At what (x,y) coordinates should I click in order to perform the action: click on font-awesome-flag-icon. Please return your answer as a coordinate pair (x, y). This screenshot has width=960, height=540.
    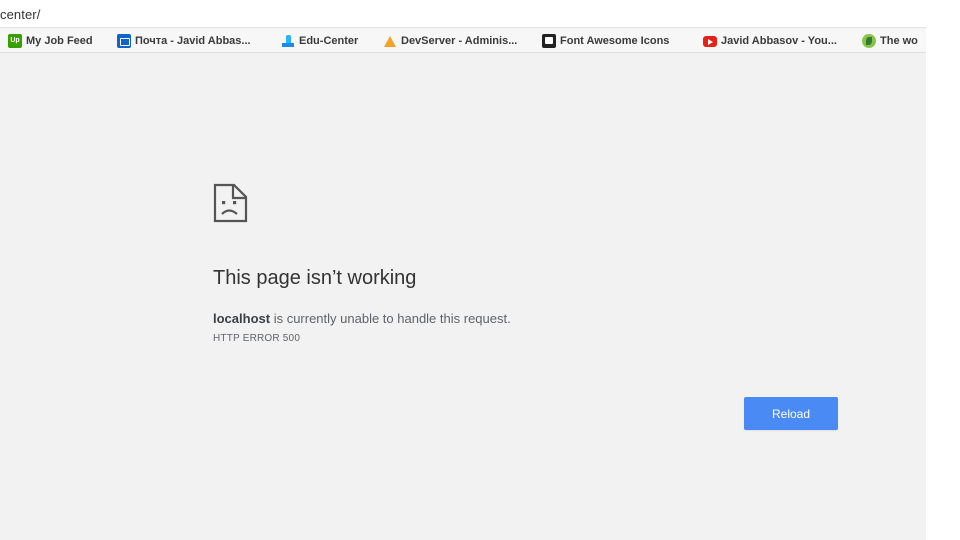
    Looking at the image, I should click on (549, 41).